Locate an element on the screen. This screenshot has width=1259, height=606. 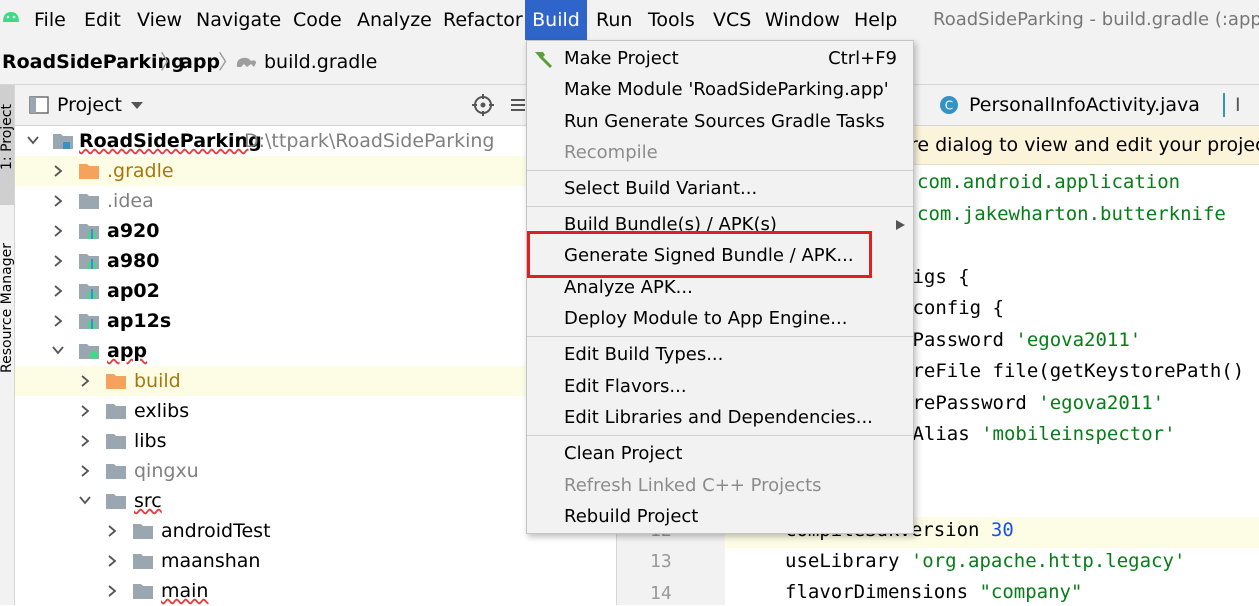
tree-item-app: app is located at coordinates (315, 351).